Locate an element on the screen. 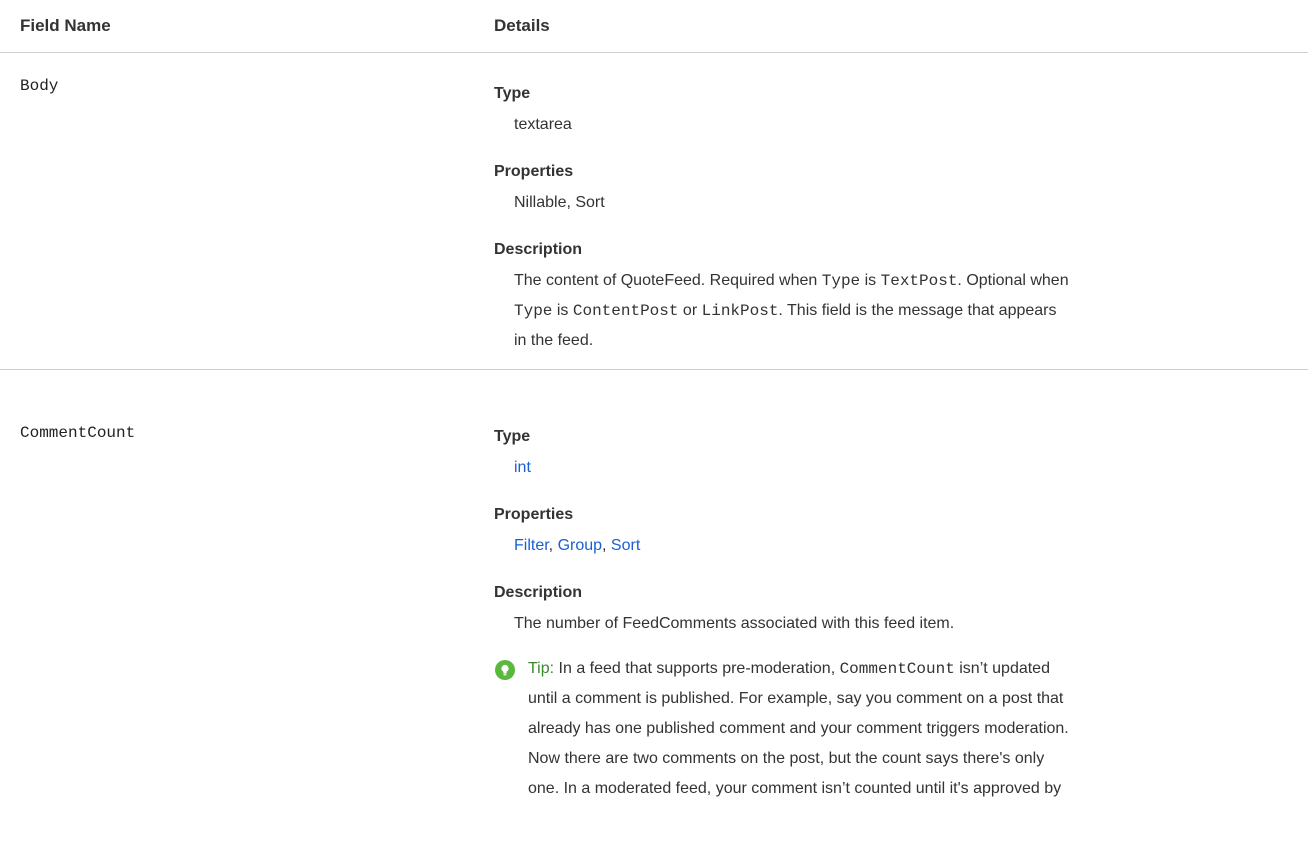  type-value-wrap: int is located at coordinates (522, 468).